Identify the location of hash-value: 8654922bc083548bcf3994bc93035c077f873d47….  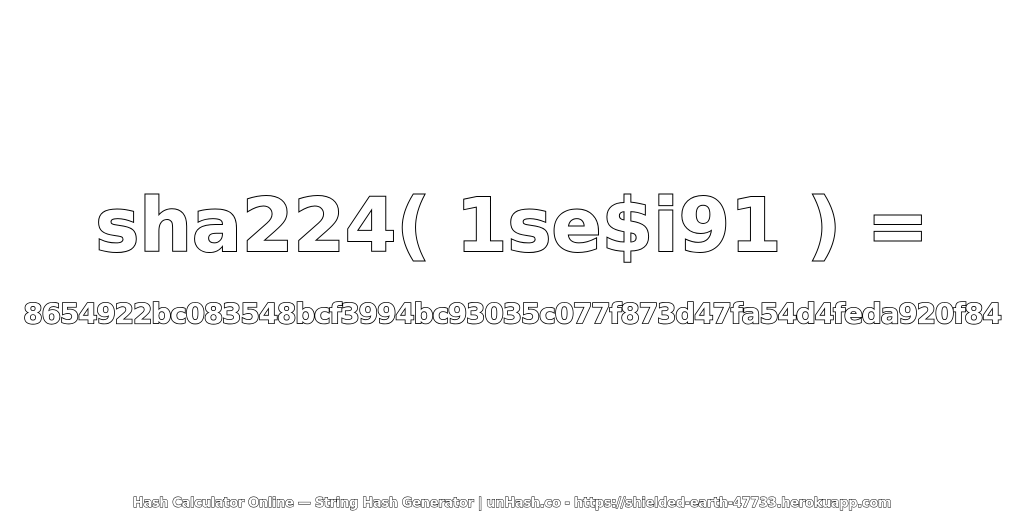
(512, 313).